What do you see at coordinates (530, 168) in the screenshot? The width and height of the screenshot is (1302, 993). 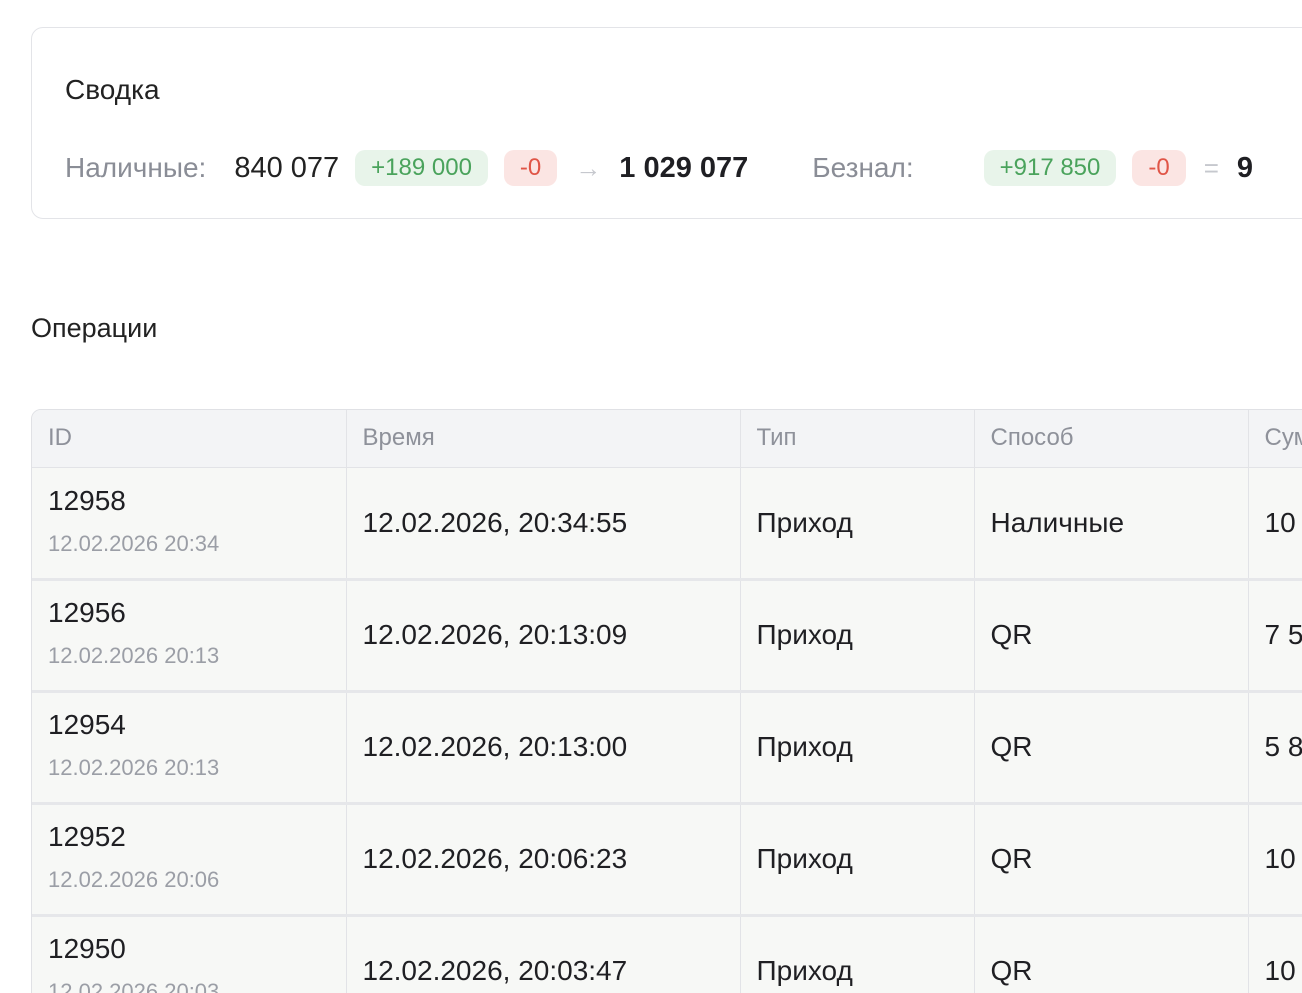 I see `cash-expense-badge: -0` at bounding box center [530, 168].